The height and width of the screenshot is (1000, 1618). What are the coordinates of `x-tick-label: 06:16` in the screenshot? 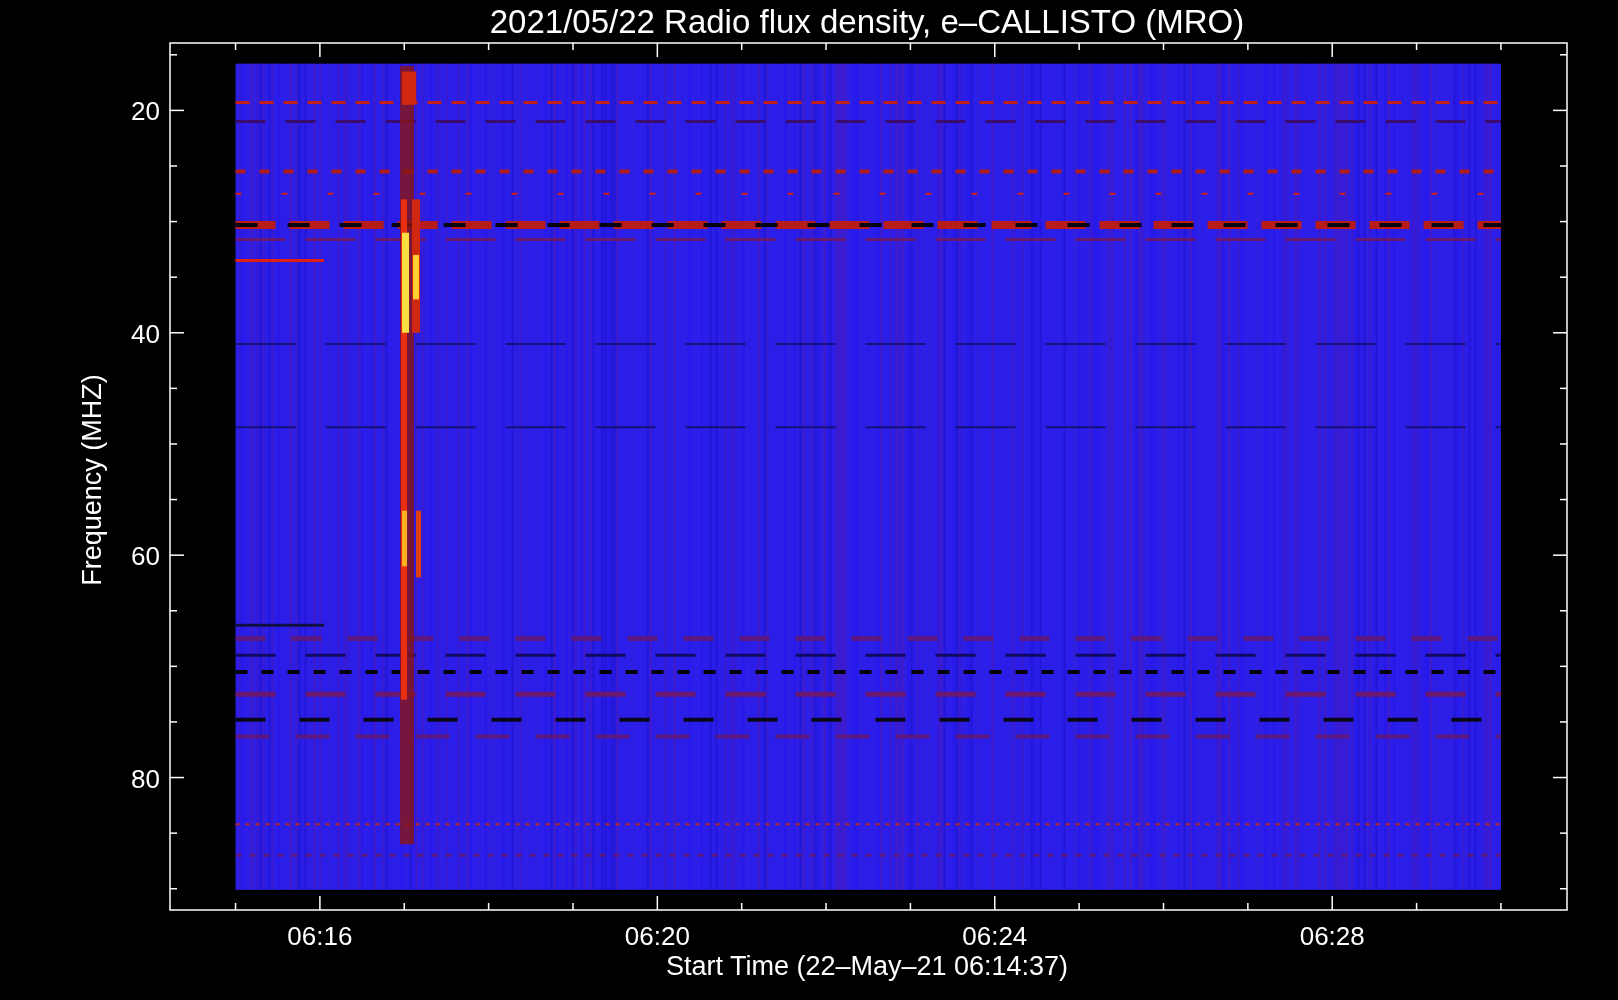 It's located at (320, 936).